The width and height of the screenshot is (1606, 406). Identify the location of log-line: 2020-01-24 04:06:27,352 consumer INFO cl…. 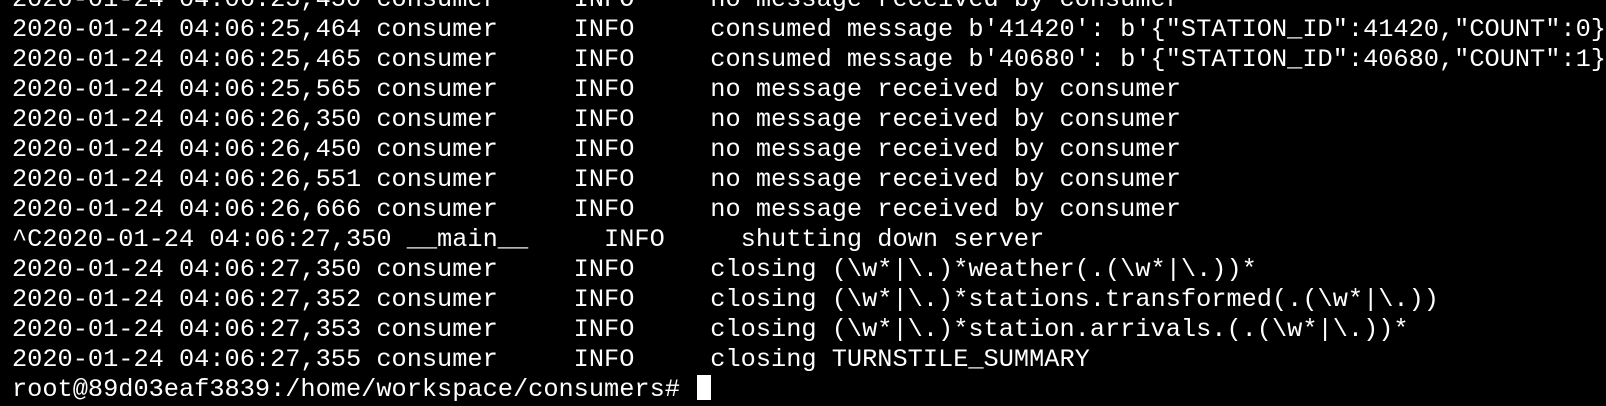
(725, 299).